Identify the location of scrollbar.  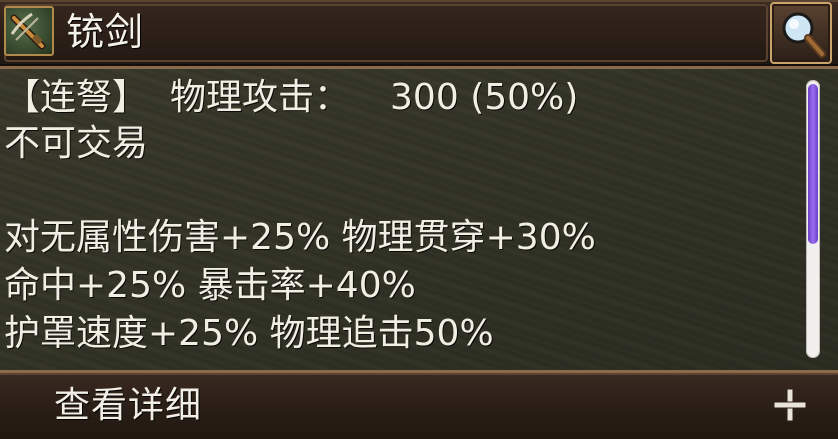
(813, 219).